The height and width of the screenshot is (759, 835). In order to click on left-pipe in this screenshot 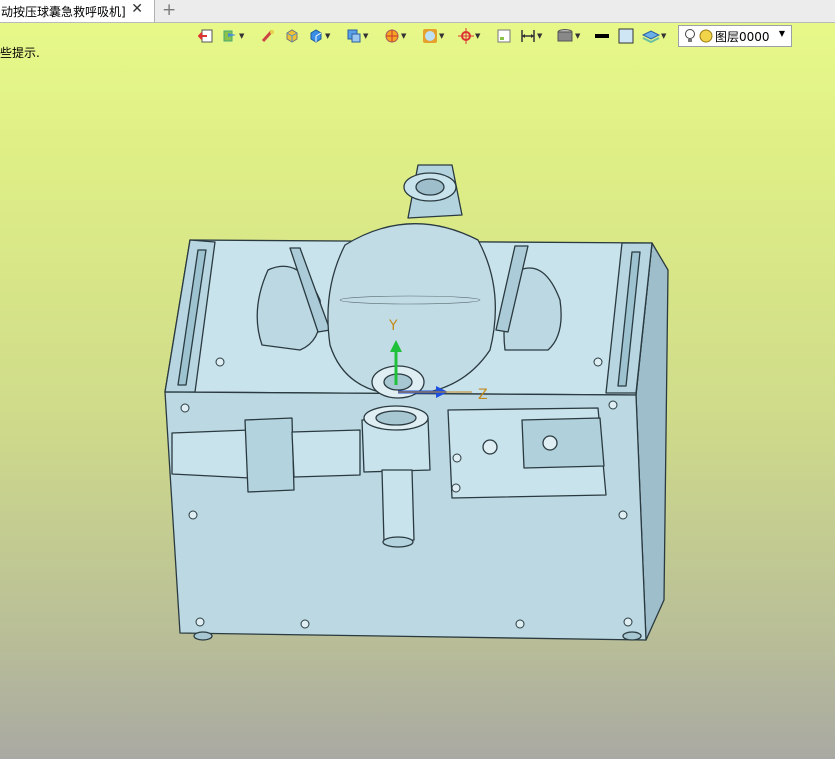, I will do `click(211, 454)`.